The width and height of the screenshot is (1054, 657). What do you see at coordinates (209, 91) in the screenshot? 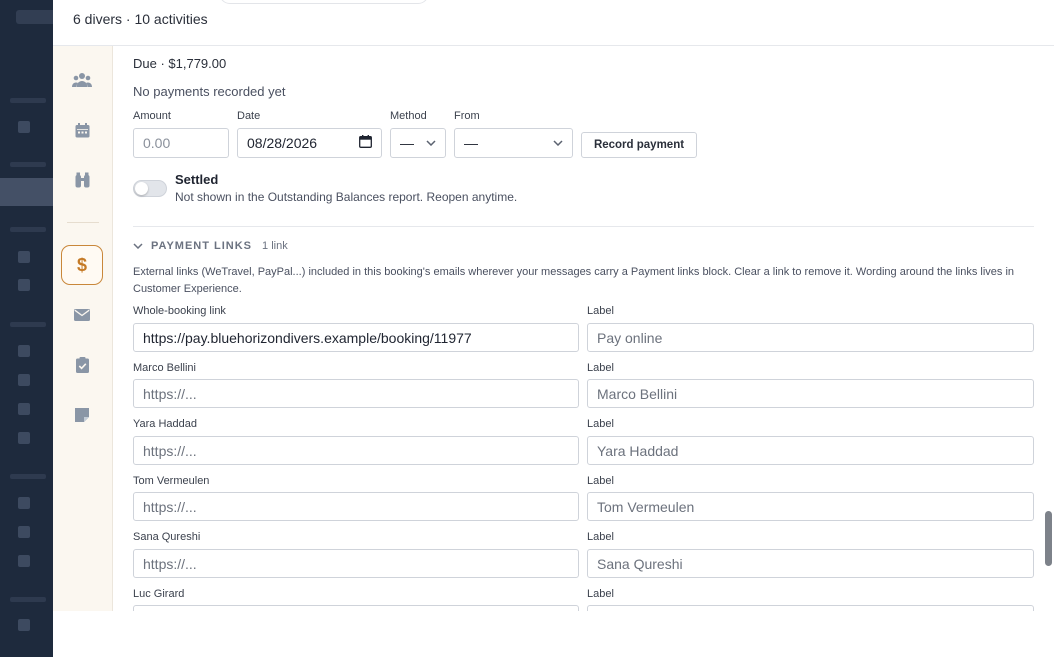
I see `no-payments-note: No payments recorded yet` at bounding box center [209, 91].